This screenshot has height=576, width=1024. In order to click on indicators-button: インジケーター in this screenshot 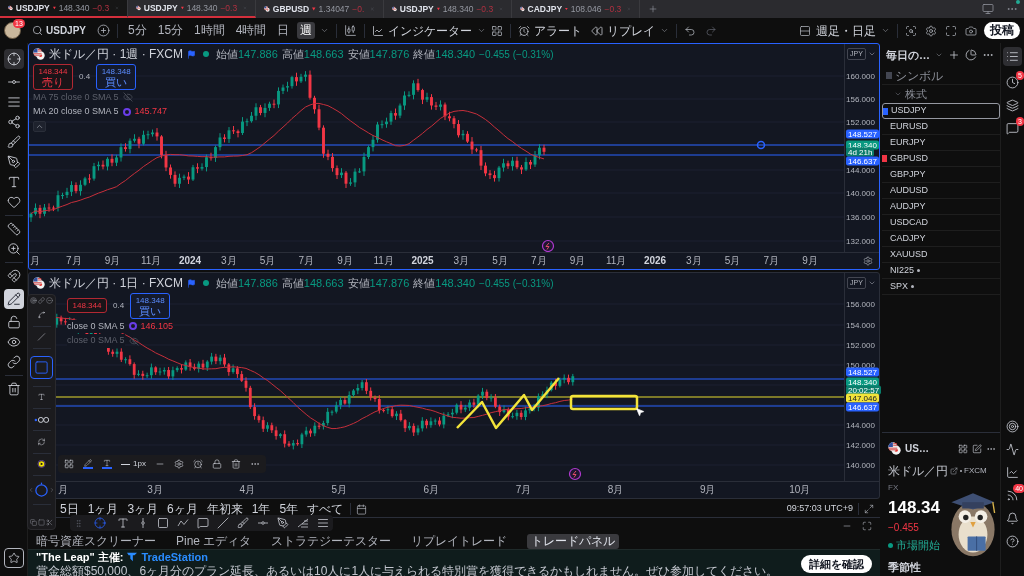, I will do `click(422, 30)`.